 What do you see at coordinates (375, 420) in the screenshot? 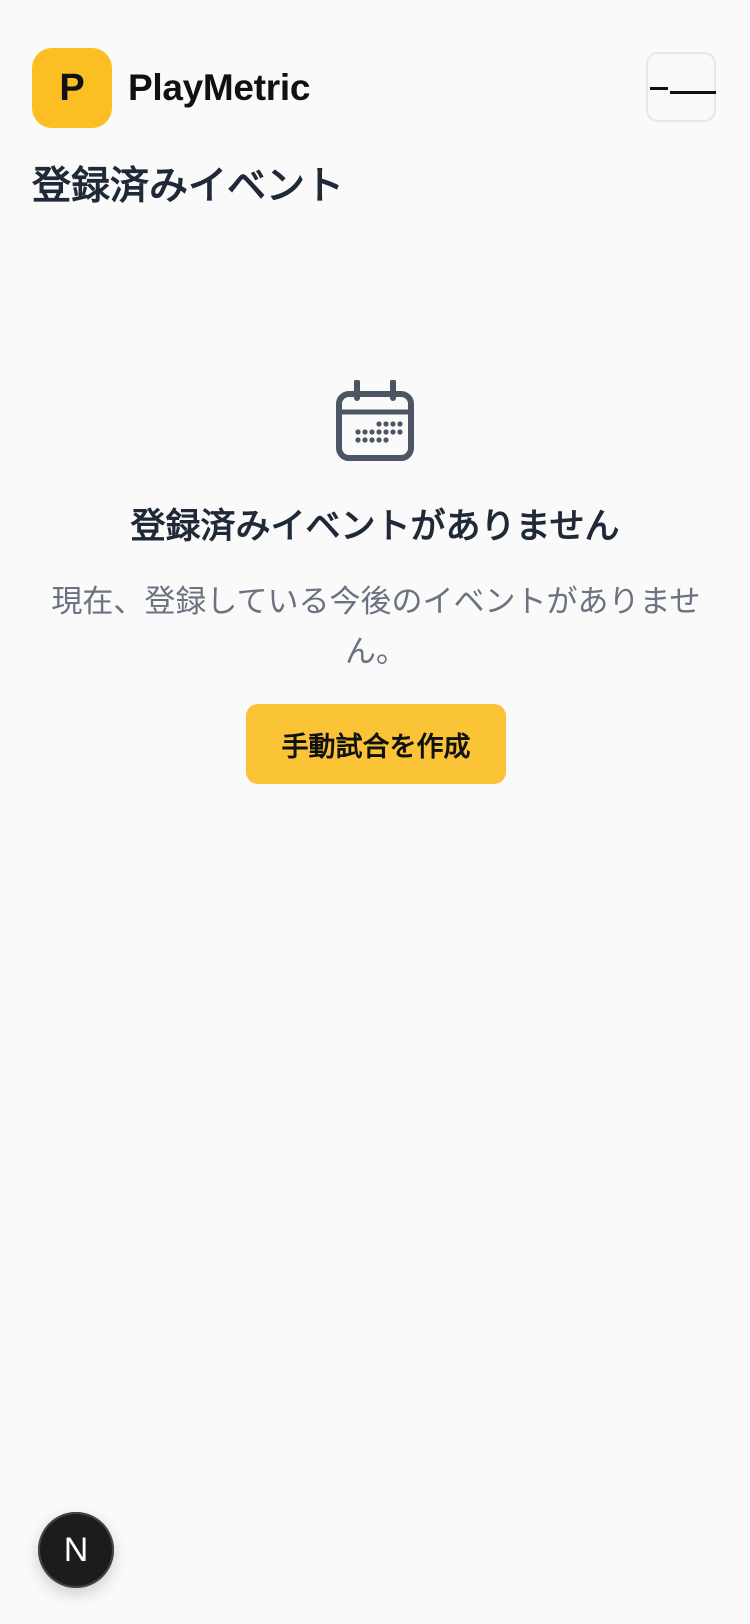
I see `calendar-icon` at bounding box center [375, 420].